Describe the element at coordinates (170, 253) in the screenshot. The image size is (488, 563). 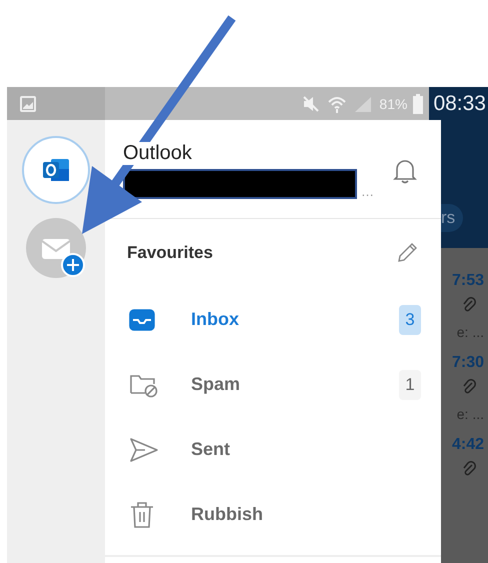
I see `section-title: Favourites` at that location.